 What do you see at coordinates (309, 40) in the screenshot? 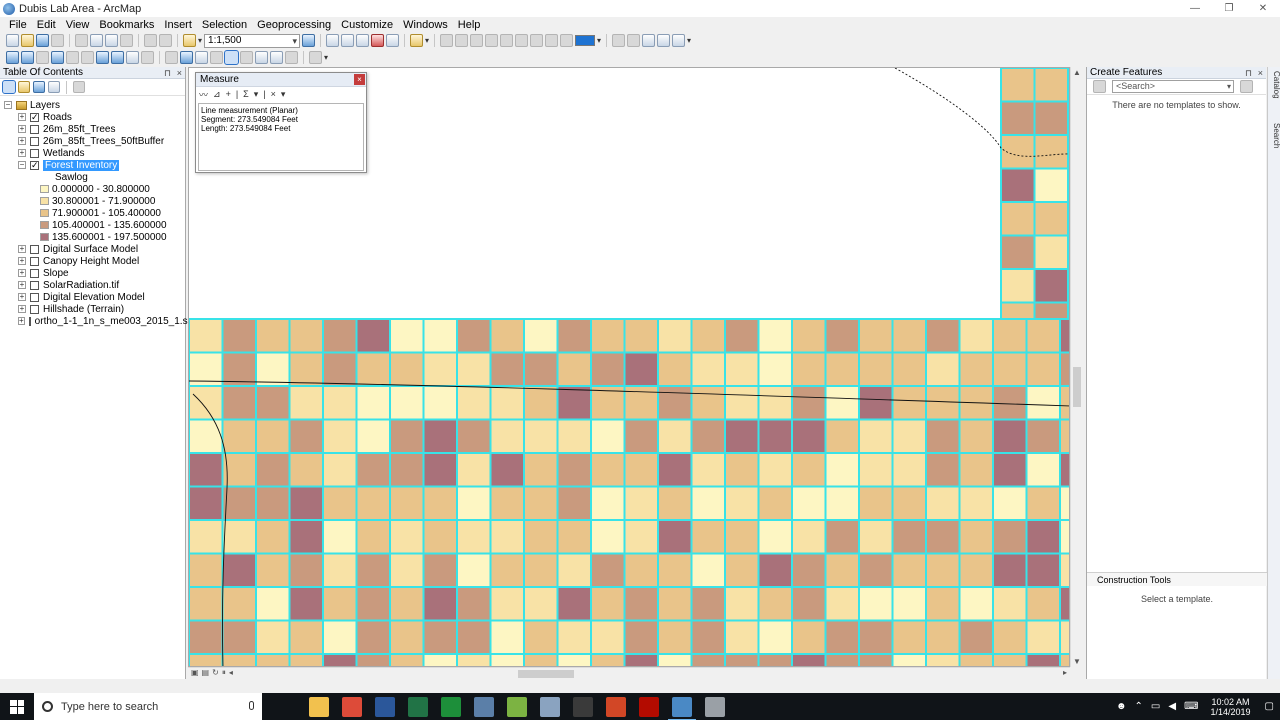
I see `editor-toolbar-icon` at bounding box center [309, 40].